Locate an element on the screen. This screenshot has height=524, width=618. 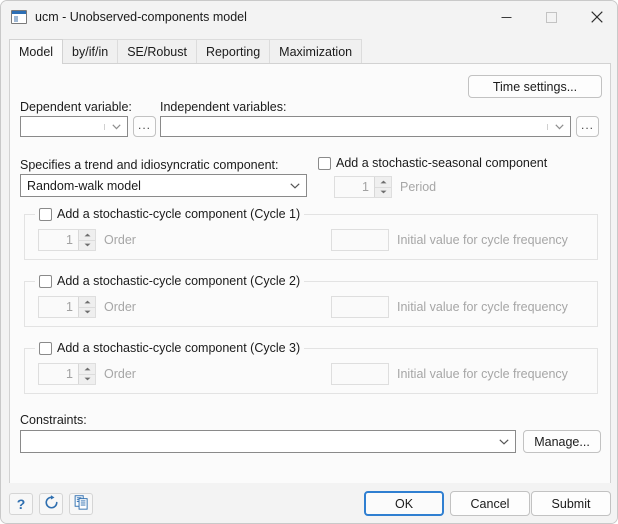
submit-button: Submit is located at coordinates (571, 503).